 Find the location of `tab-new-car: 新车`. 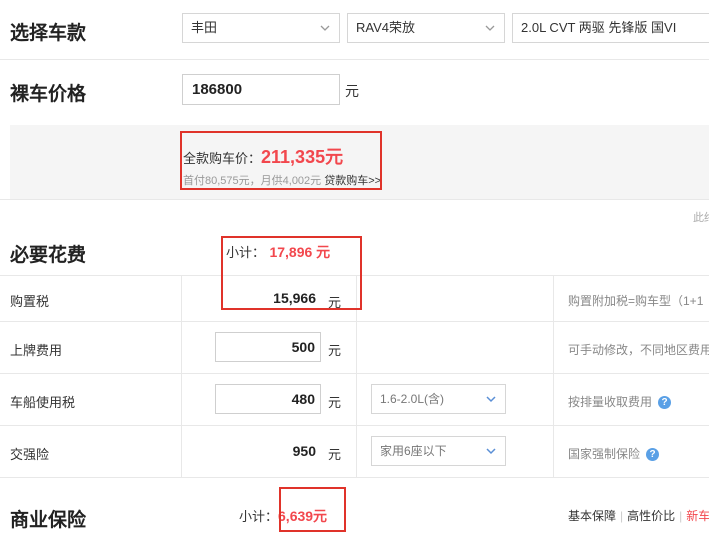

tab-new-car: 新车 is located at coordinates (697, 516).